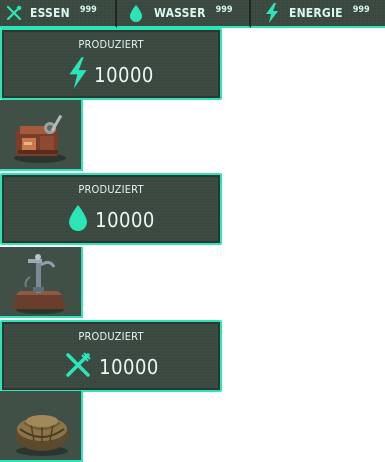 The height and width of the screenshot is (462, 385). Describe the element at coordinates (361, 10) in the screenshot. I see `energy-count: 999` at that location.